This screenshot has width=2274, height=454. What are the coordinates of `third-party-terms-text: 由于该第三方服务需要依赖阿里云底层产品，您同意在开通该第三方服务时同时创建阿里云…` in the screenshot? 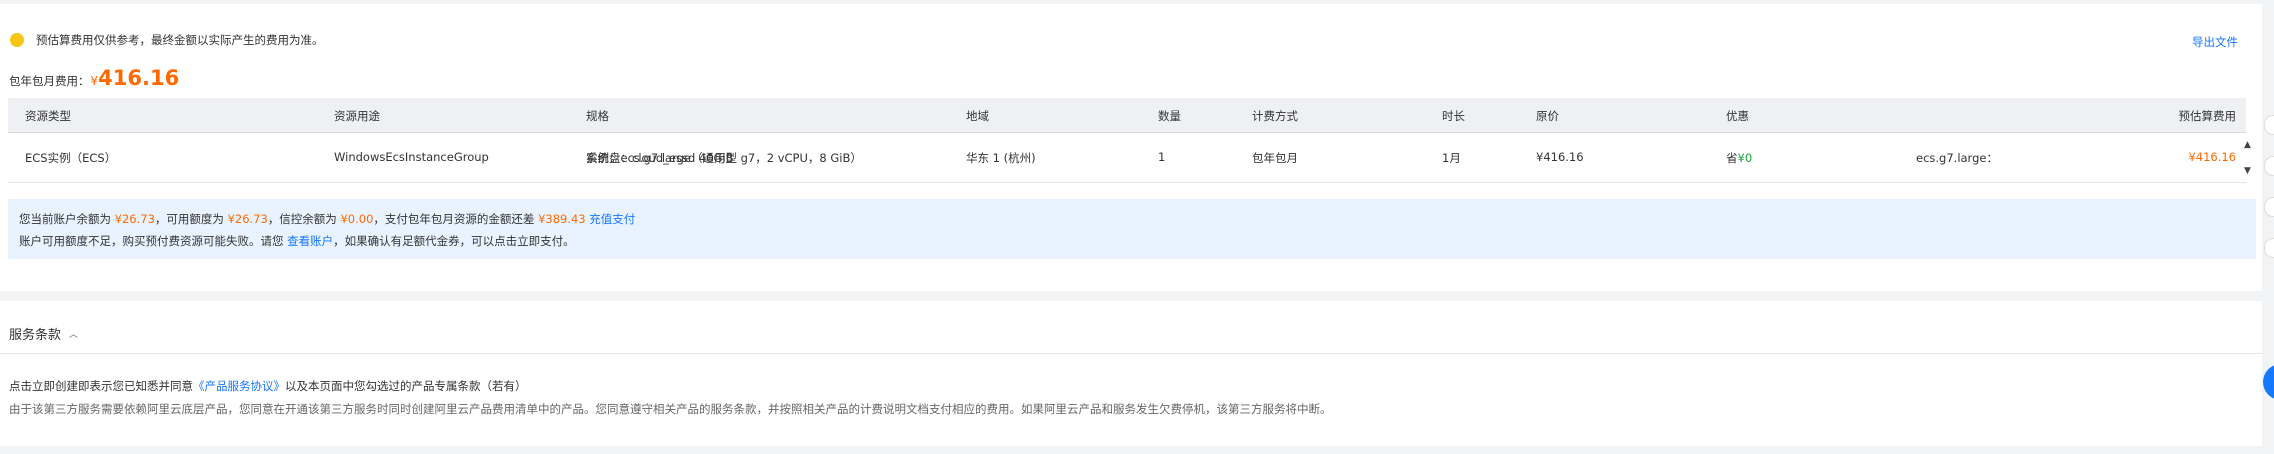 It's located at (670, 409).